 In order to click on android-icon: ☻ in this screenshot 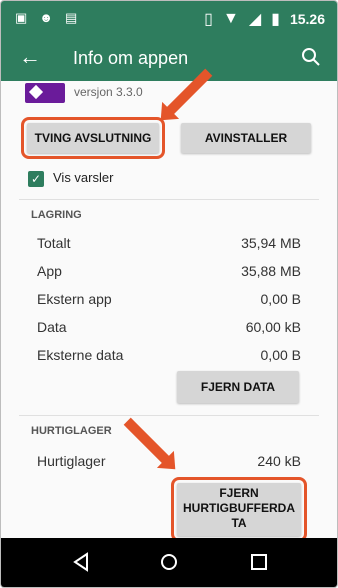, I will do `click(46, 17)`.